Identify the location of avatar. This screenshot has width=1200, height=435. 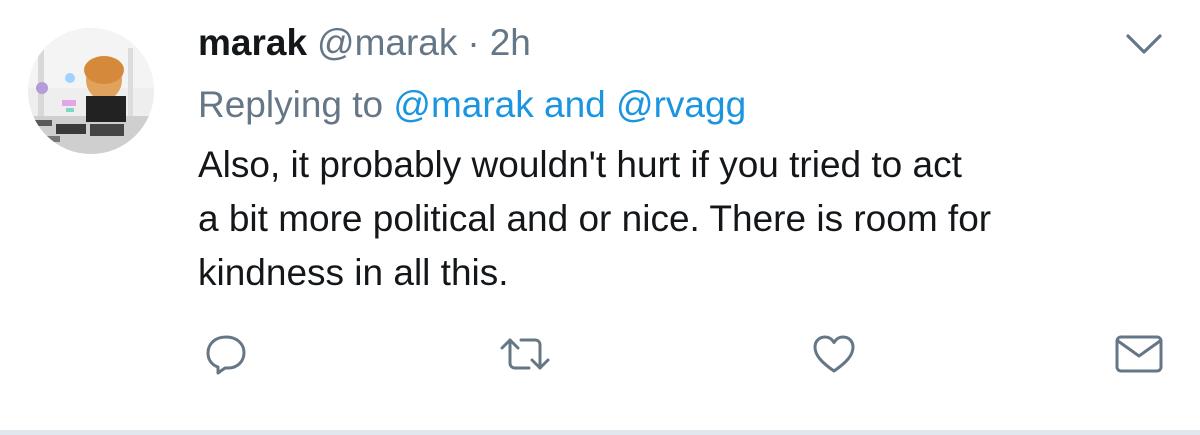
(91, 91).